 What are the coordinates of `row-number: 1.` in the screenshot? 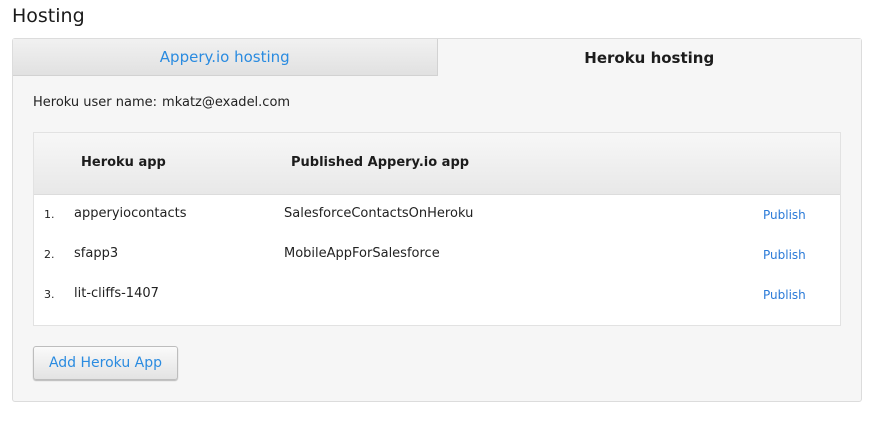 It's located at (49, 214).